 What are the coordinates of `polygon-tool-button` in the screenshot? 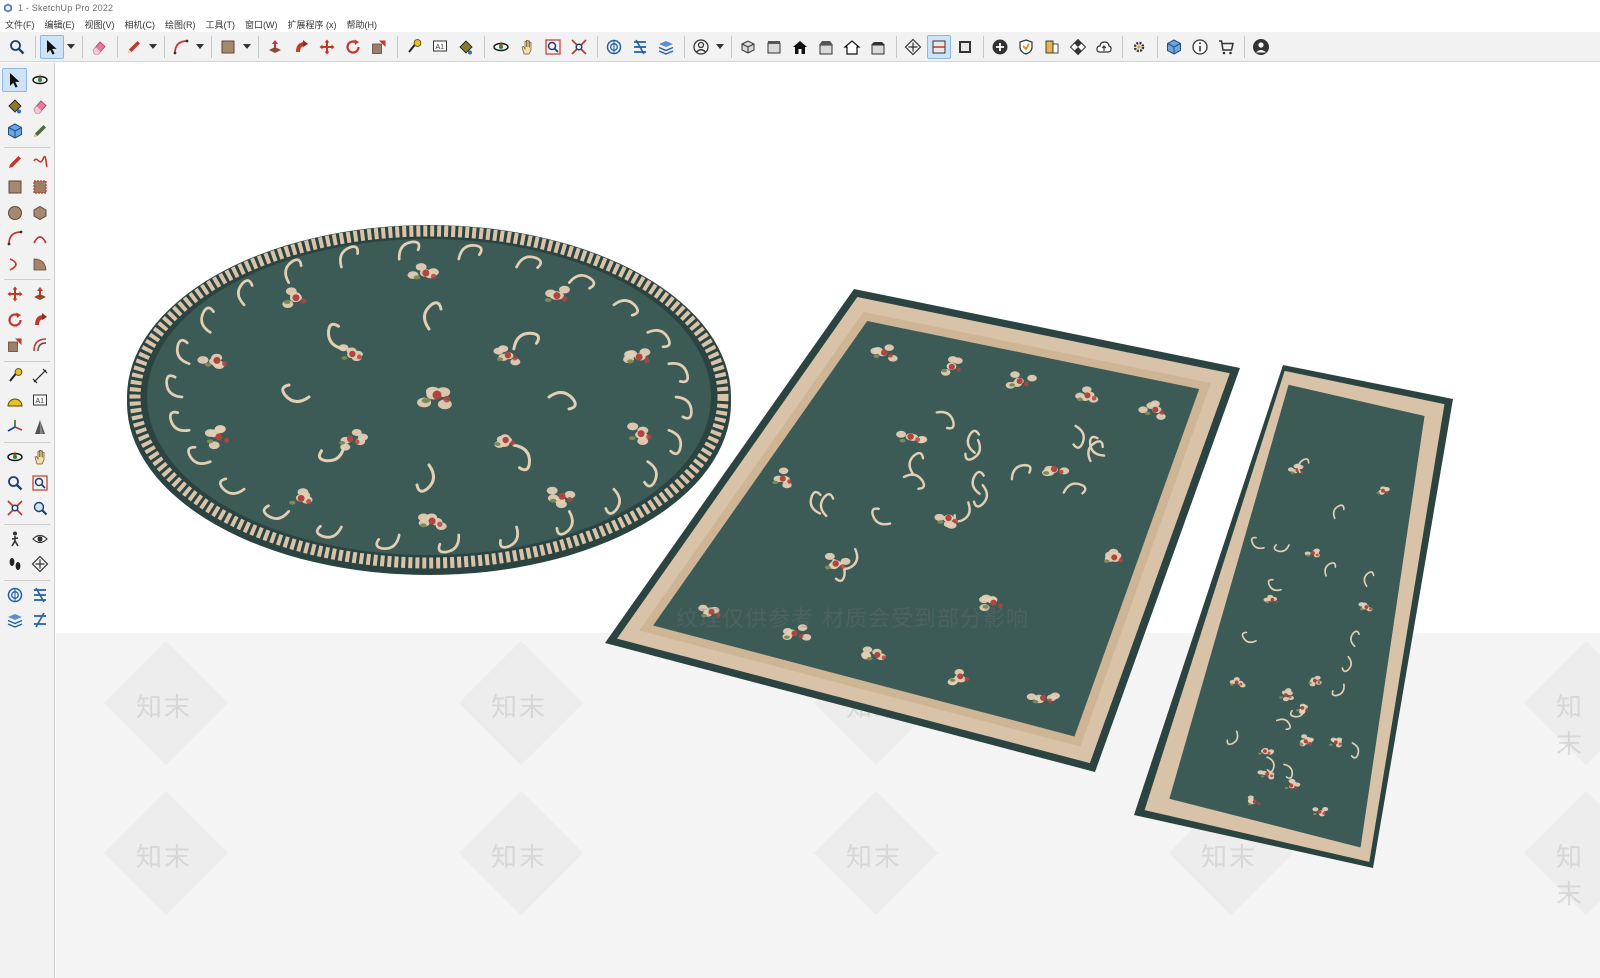 It's located at (39, 213).